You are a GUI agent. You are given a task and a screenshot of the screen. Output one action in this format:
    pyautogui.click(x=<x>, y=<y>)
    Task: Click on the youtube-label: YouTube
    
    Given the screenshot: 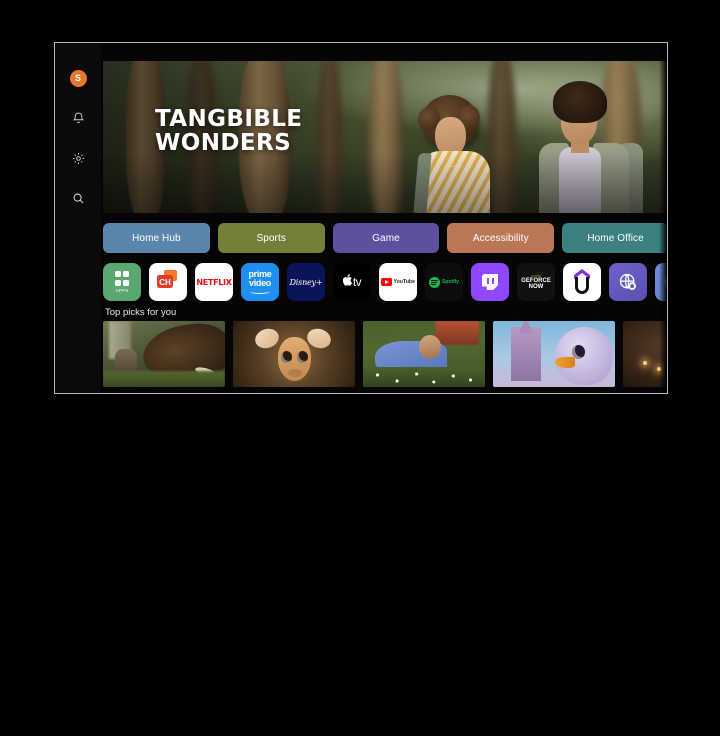 What is the action you would take?
    pyautogui.click(x=404, y=282)
    